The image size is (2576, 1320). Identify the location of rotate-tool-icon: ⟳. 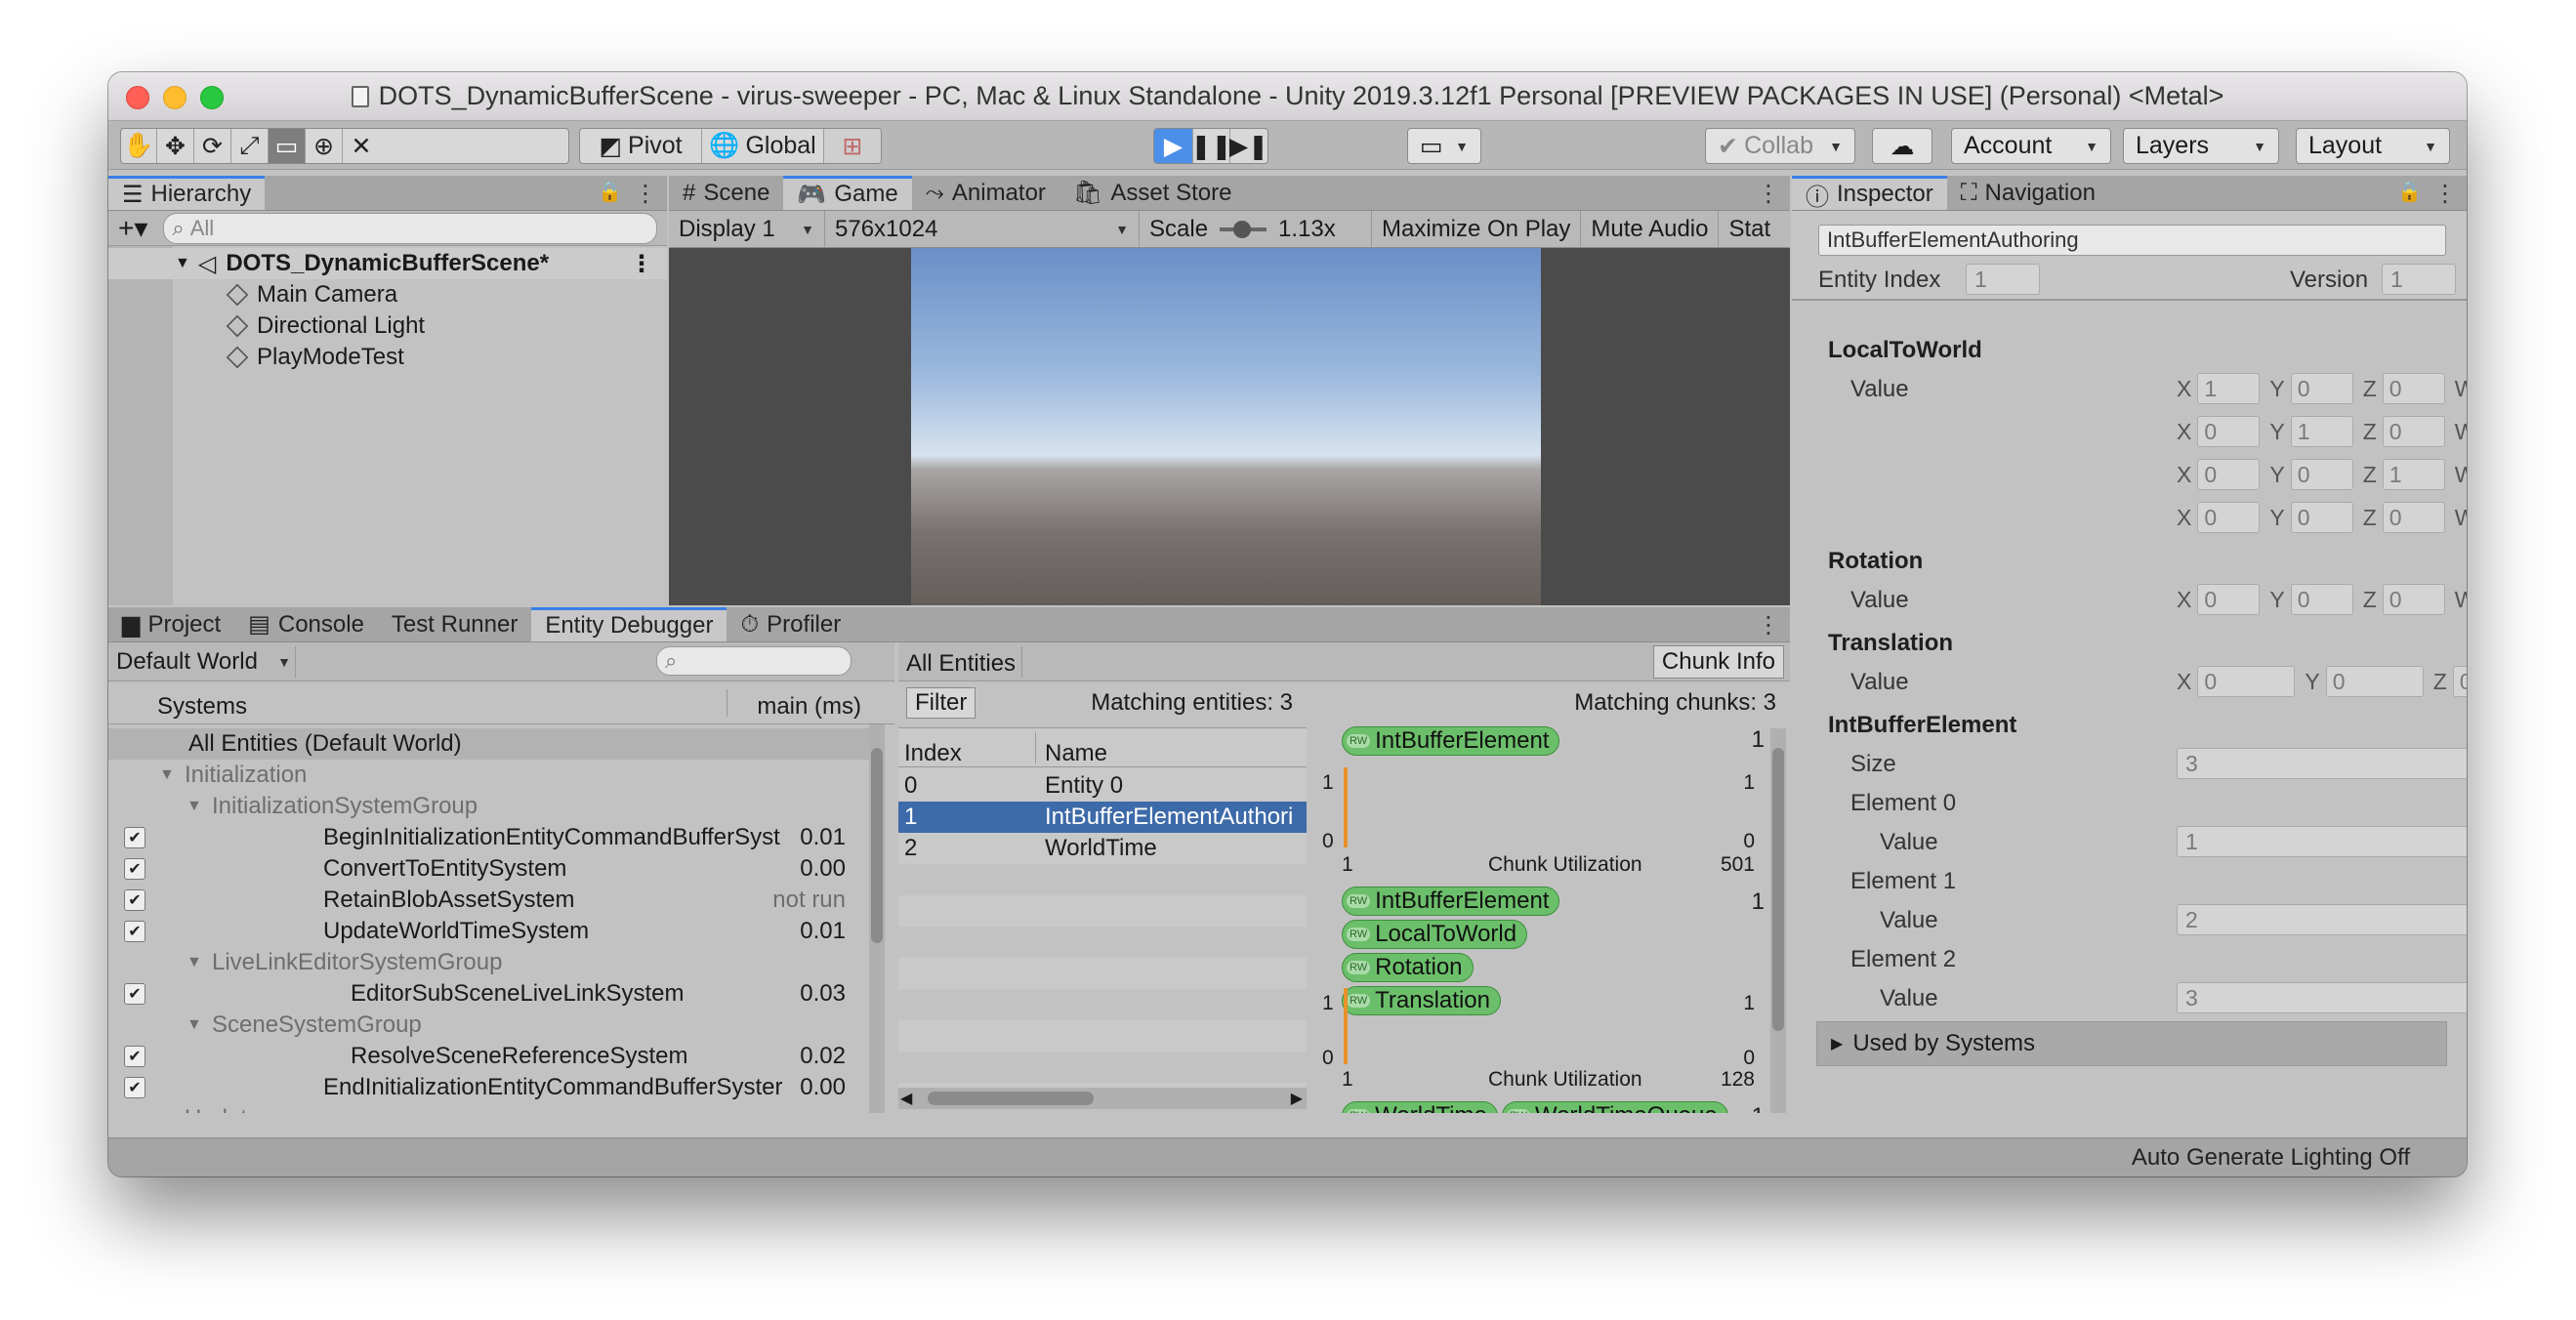
(213, 146).